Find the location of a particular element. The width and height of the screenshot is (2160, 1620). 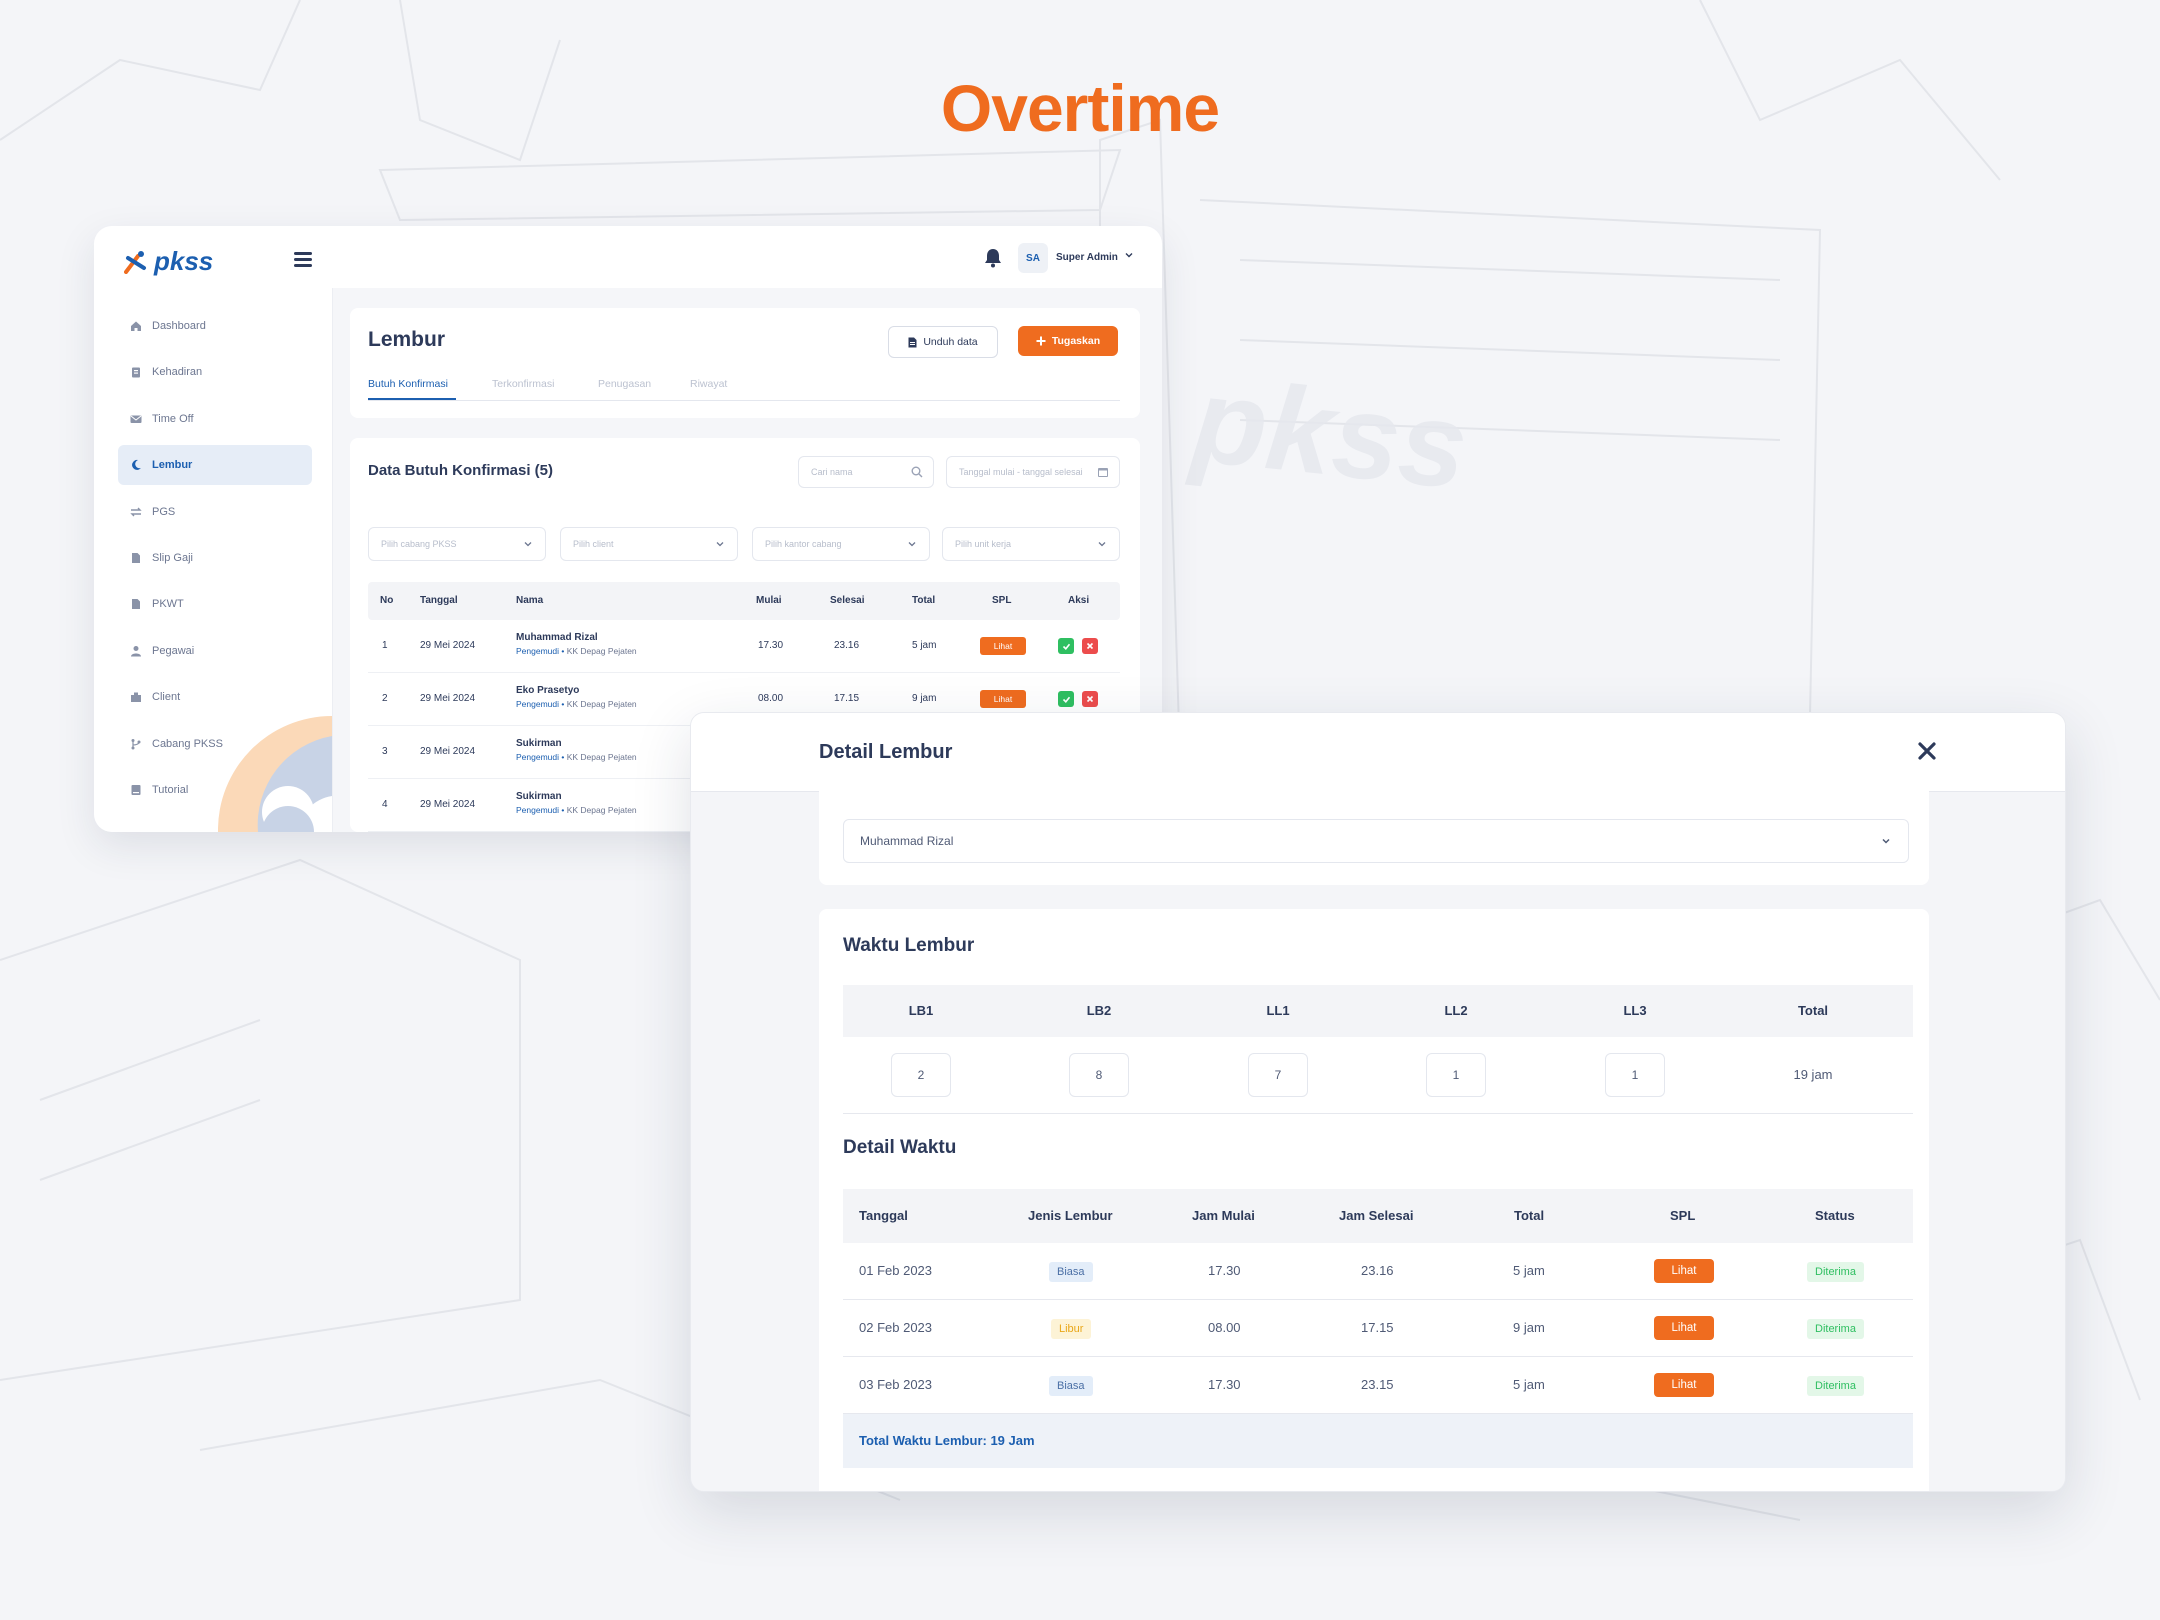

jenis-badge: Biasa is located at coordinates (1071, 1386).